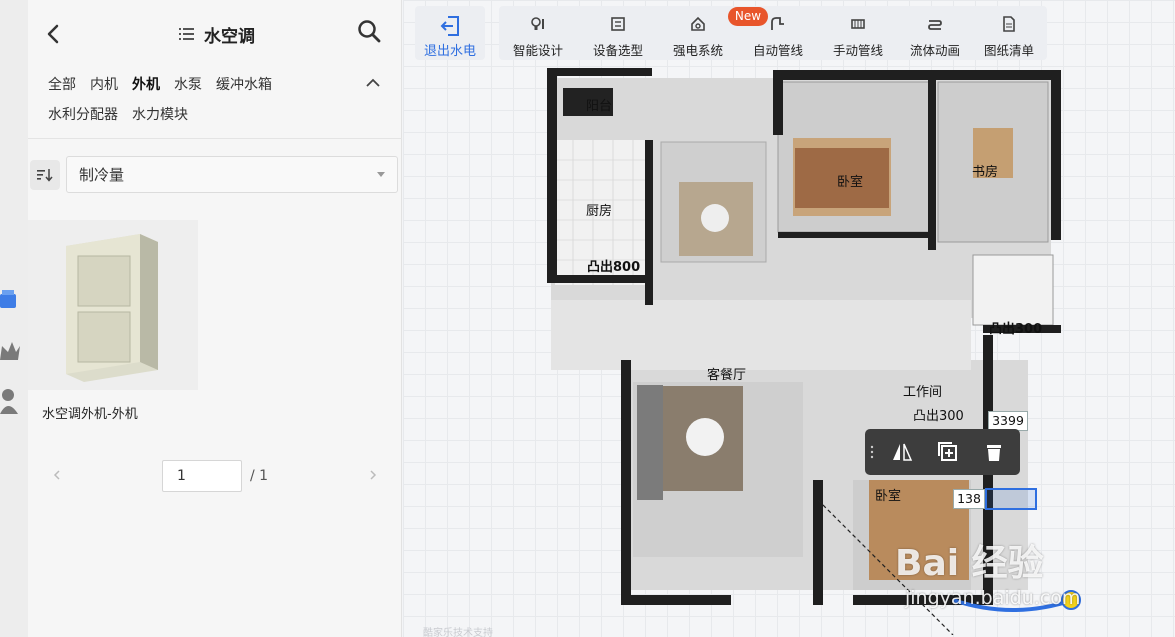  What do you see at coordinates (381, 174) in the screenshot?
I see `caret-down-icon` at bounding box center [381, 174].